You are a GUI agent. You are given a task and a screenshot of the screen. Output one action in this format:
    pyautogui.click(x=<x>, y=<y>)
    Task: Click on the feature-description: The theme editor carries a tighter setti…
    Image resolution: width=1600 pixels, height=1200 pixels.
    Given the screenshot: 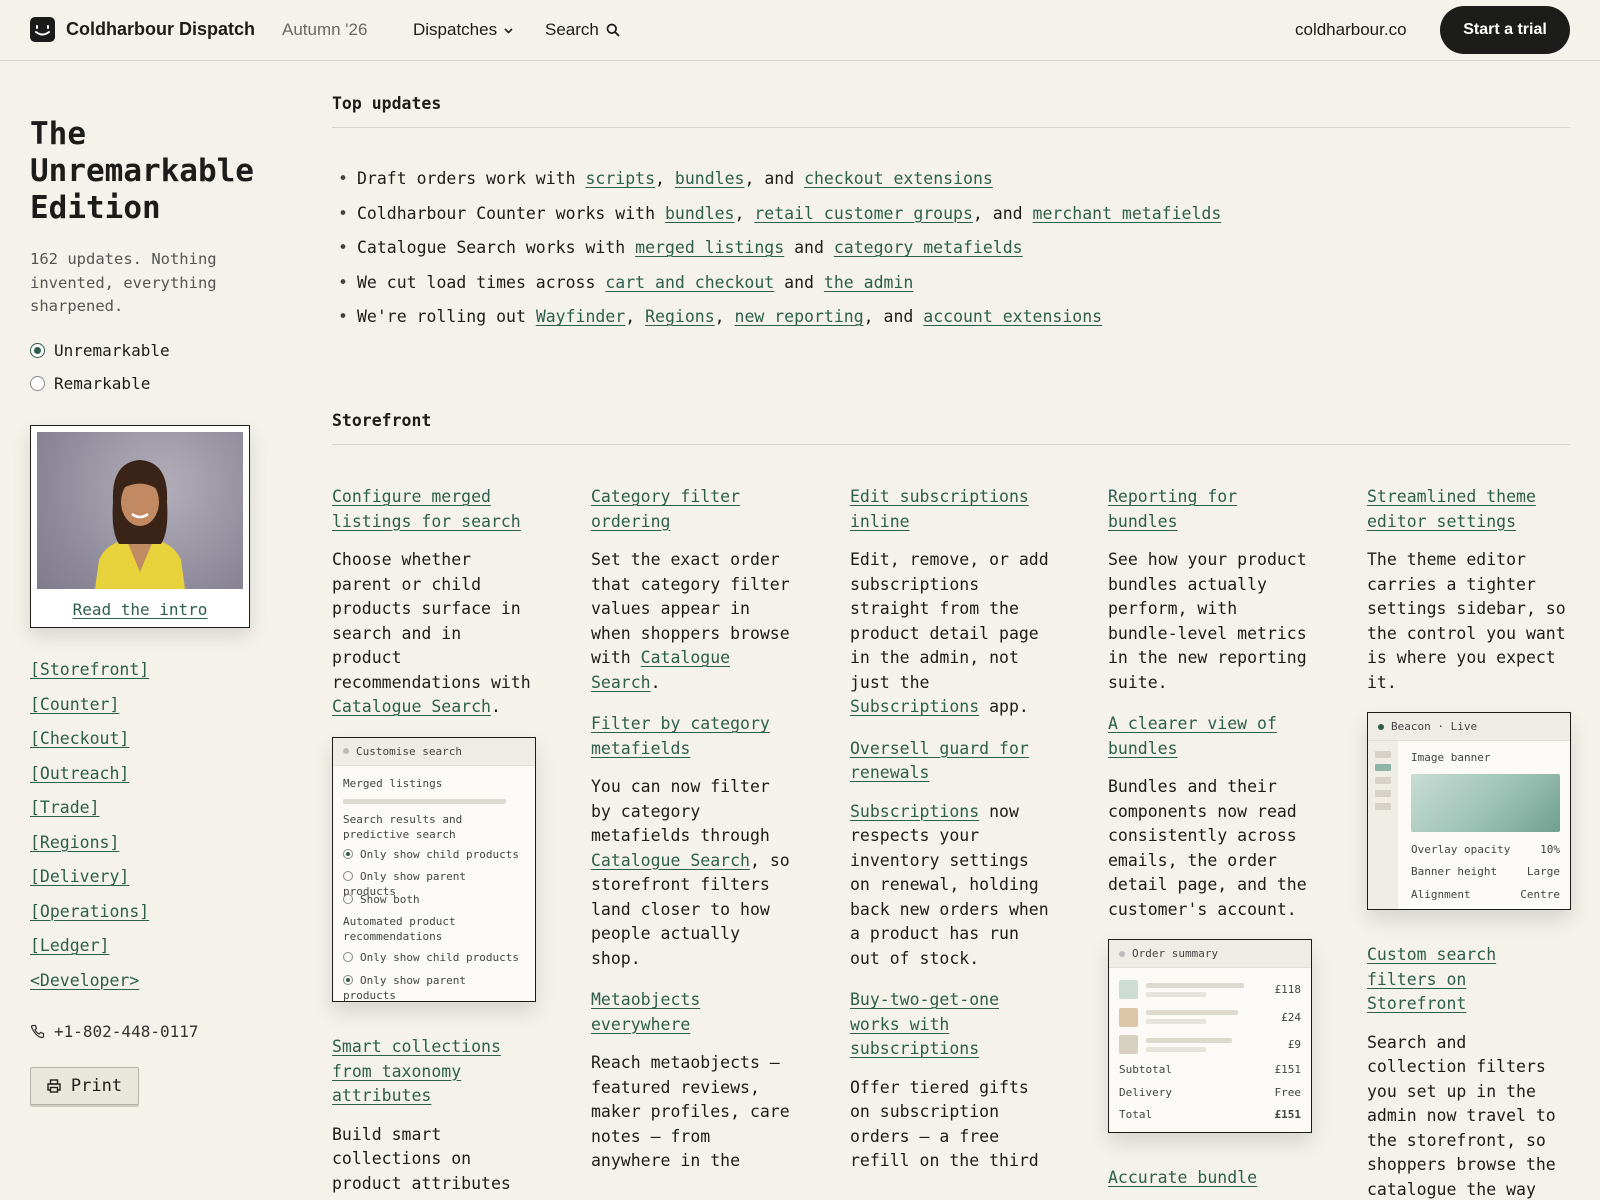 What is the action you would take?
    pyautogui.click(x=1471, y=621)
    